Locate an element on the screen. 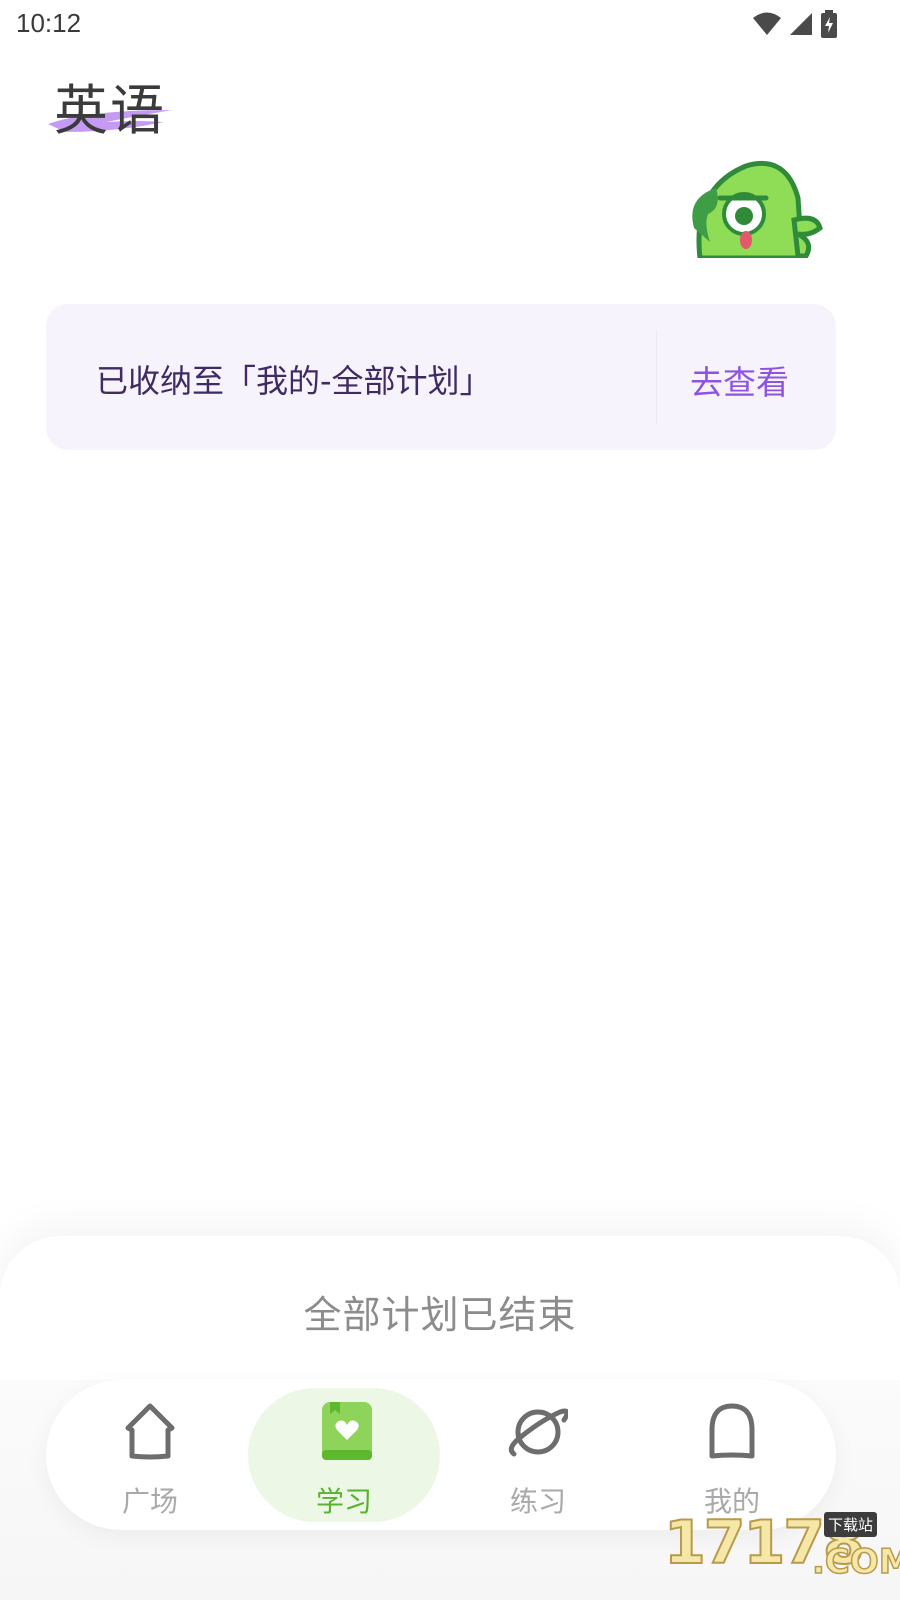 The width and height of the screenshot is (900, 1600). nav-item-study: 学习 is located at coordinates (344, 1455).